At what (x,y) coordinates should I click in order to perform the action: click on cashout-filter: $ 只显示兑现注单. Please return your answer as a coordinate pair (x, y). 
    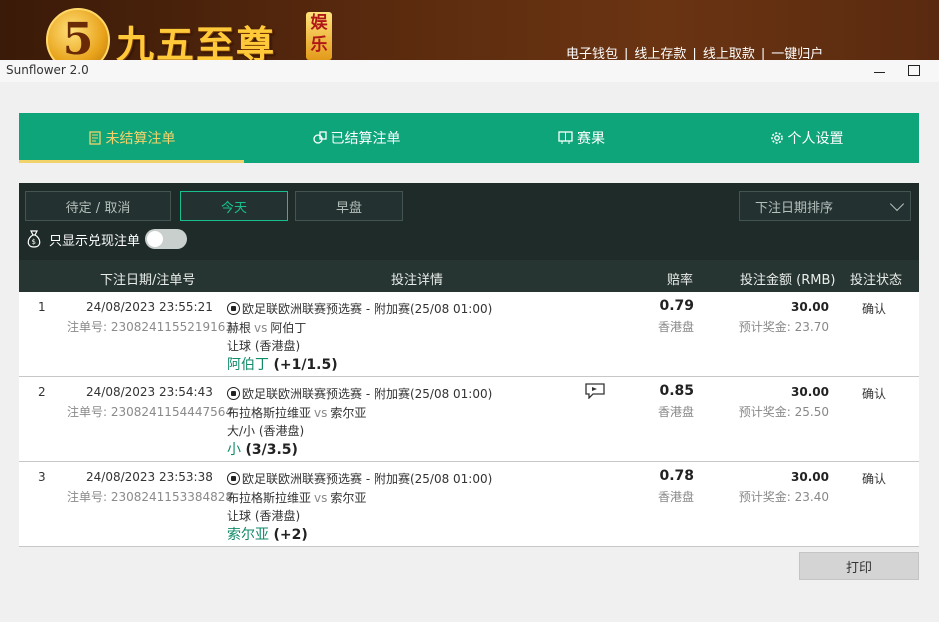
    Looking at the image, I should click on (106, 239).